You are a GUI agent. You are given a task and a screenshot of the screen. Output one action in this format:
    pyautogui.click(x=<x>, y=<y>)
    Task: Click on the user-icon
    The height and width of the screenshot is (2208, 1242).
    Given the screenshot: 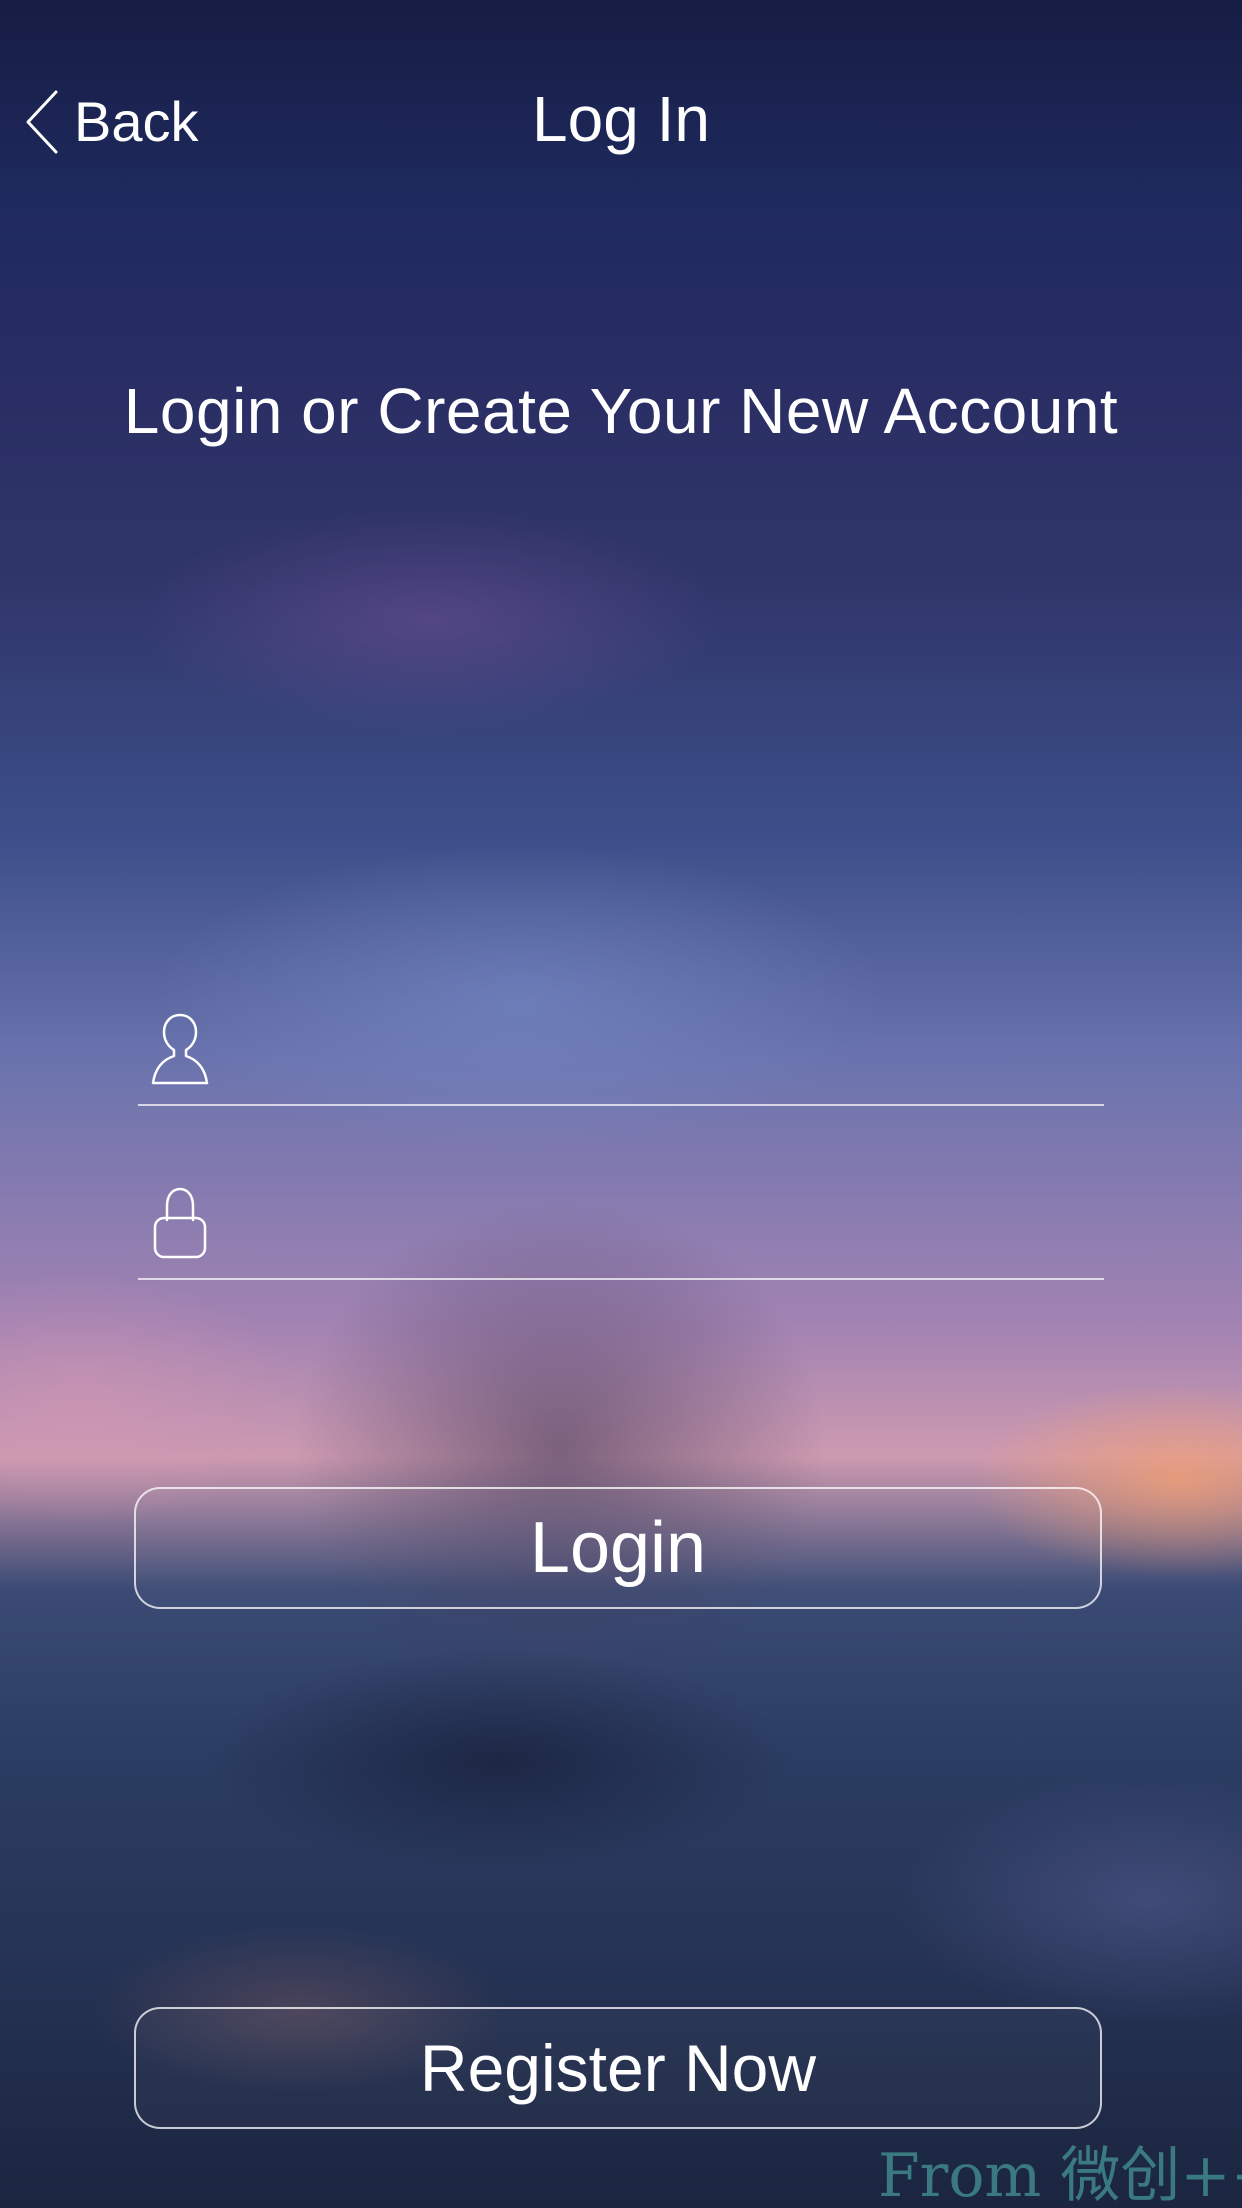 What is the action you would take?
    pyautogui.click(x=180, y=1049)
    